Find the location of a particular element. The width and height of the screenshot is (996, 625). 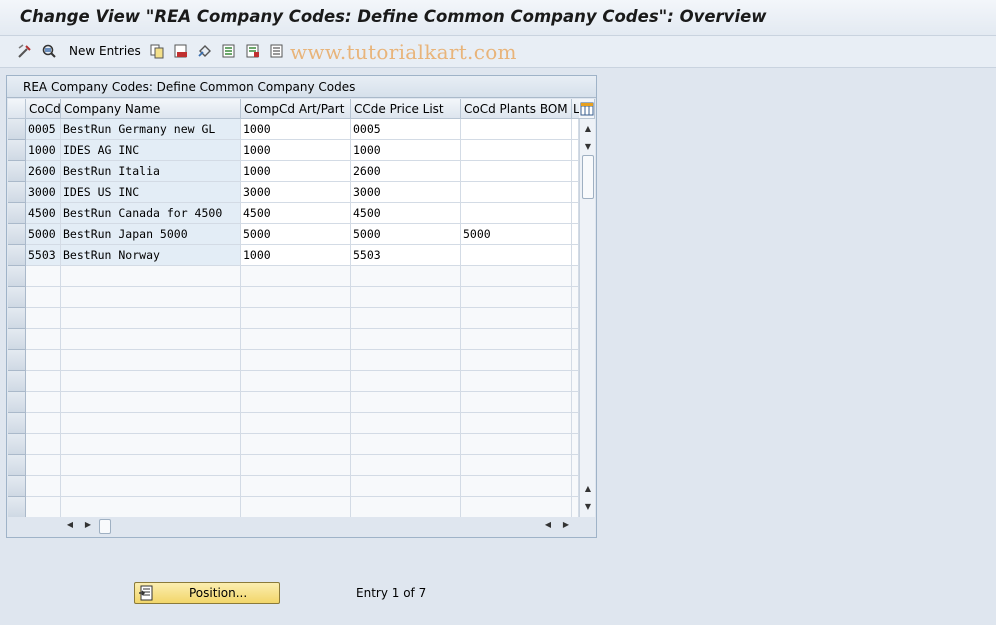

cell-bom: 5000 is located at coordinates (516, 234).